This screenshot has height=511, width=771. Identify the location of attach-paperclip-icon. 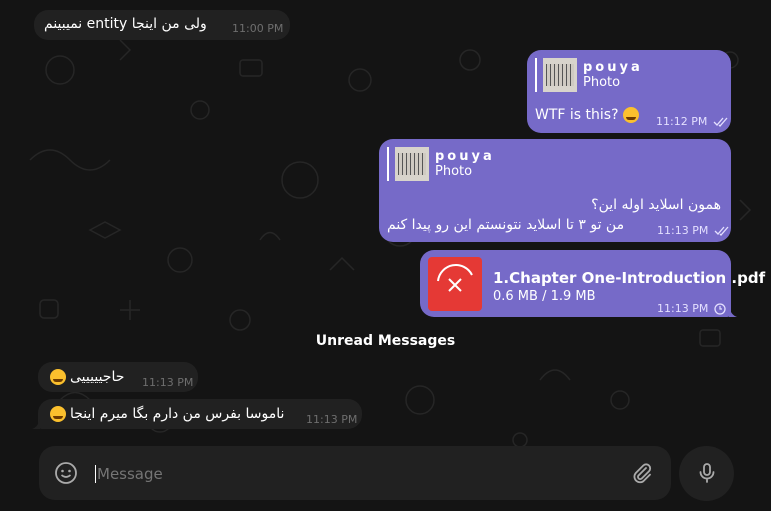
(642, 473).